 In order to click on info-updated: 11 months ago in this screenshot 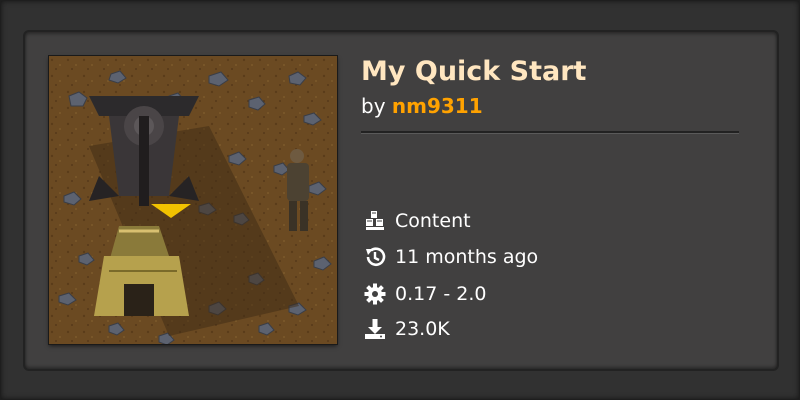, I will do `click(450, 257)`.